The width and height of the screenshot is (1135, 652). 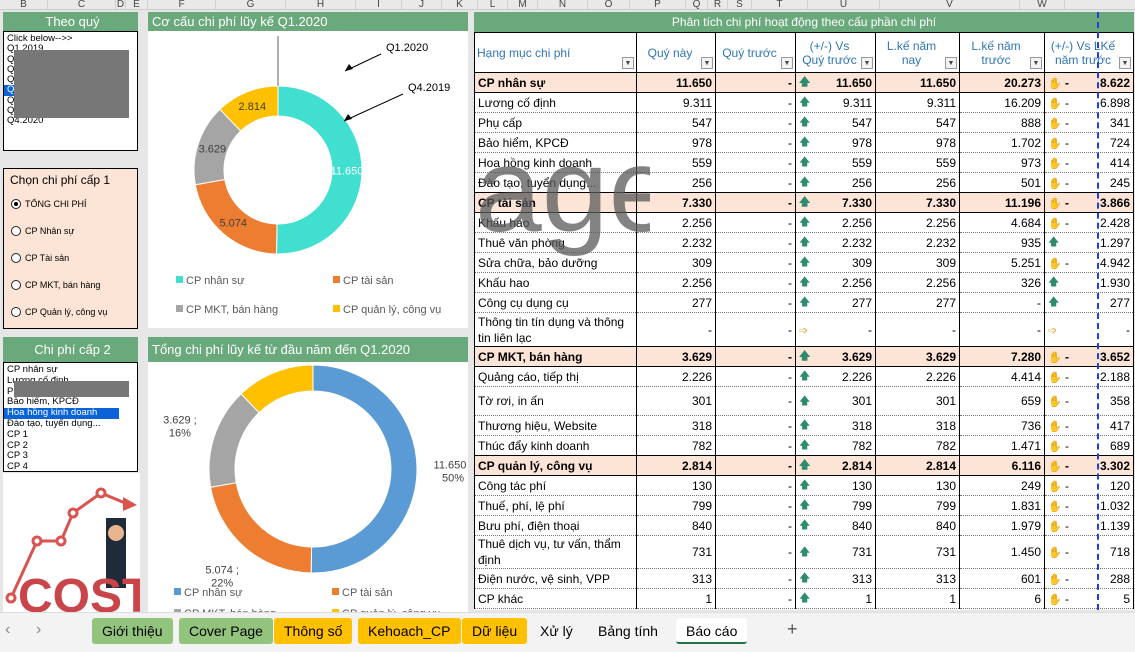 I want to click on column-header: L, so click(x=493, y=4).